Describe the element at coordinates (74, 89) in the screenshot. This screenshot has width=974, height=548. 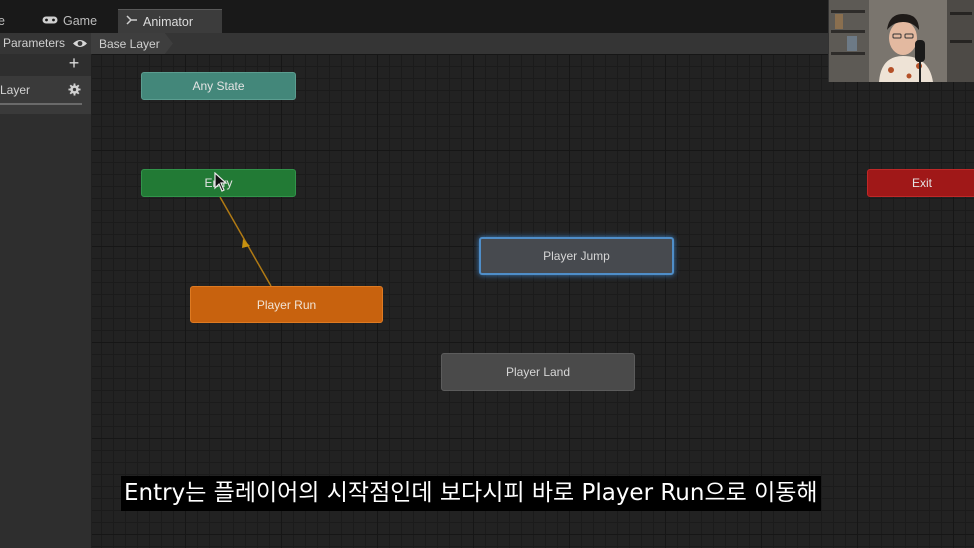
I see `gear-icon` at that location.